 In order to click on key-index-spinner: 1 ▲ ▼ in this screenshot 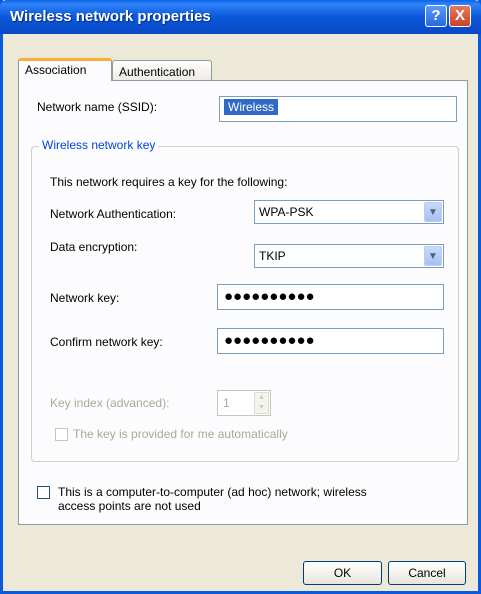, I will do `click(244, 403)`.